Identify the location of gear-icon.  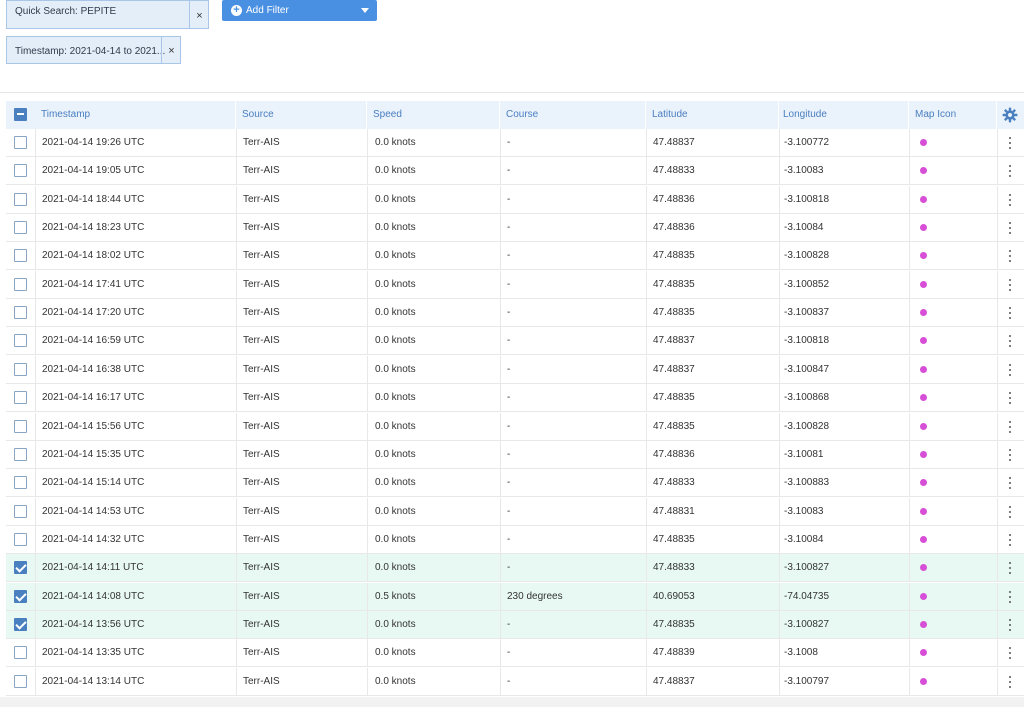
(1010, 115).